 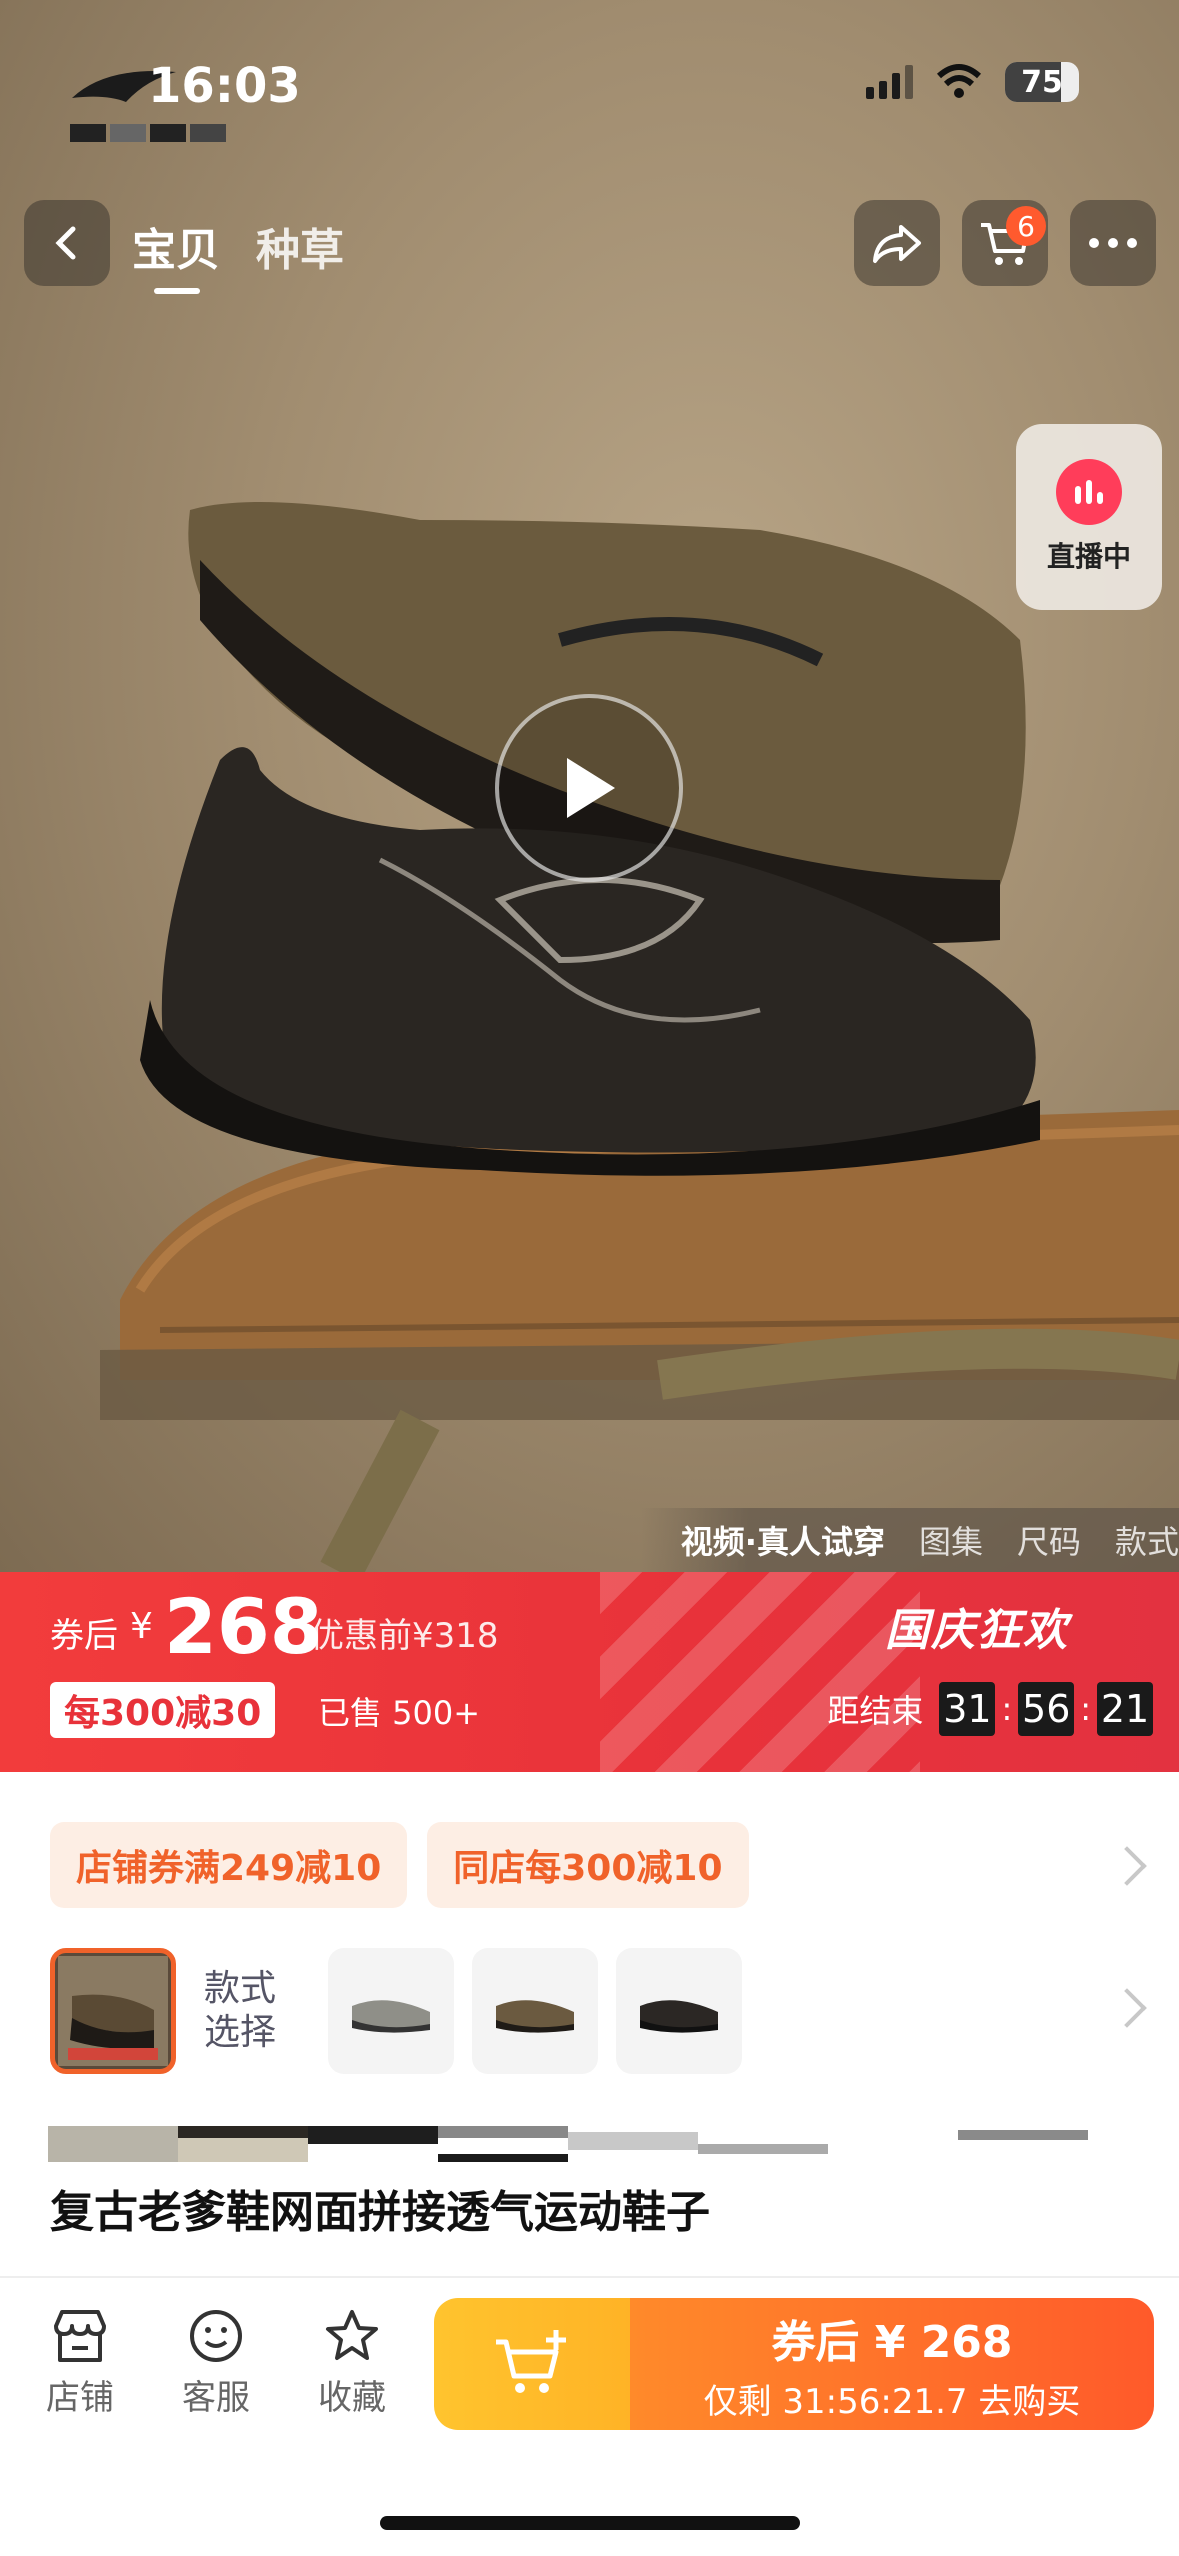 What do you see at coordinates (590, 2523) in the screenshot?
I see `home-indicator` at bounding box center [590, 2523].